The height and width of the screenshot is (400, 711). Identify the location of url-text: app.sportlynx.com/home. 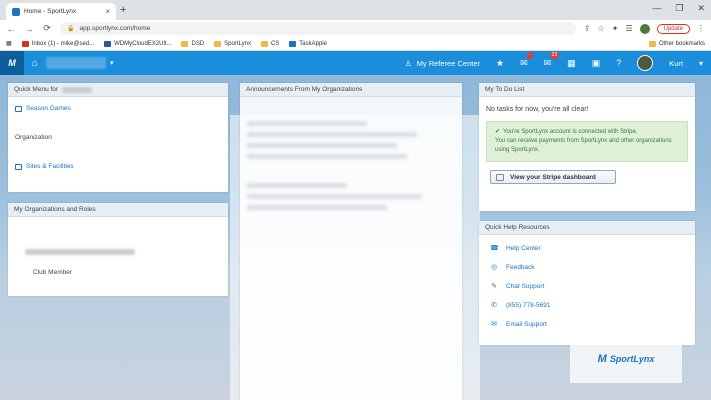
(115, 28).